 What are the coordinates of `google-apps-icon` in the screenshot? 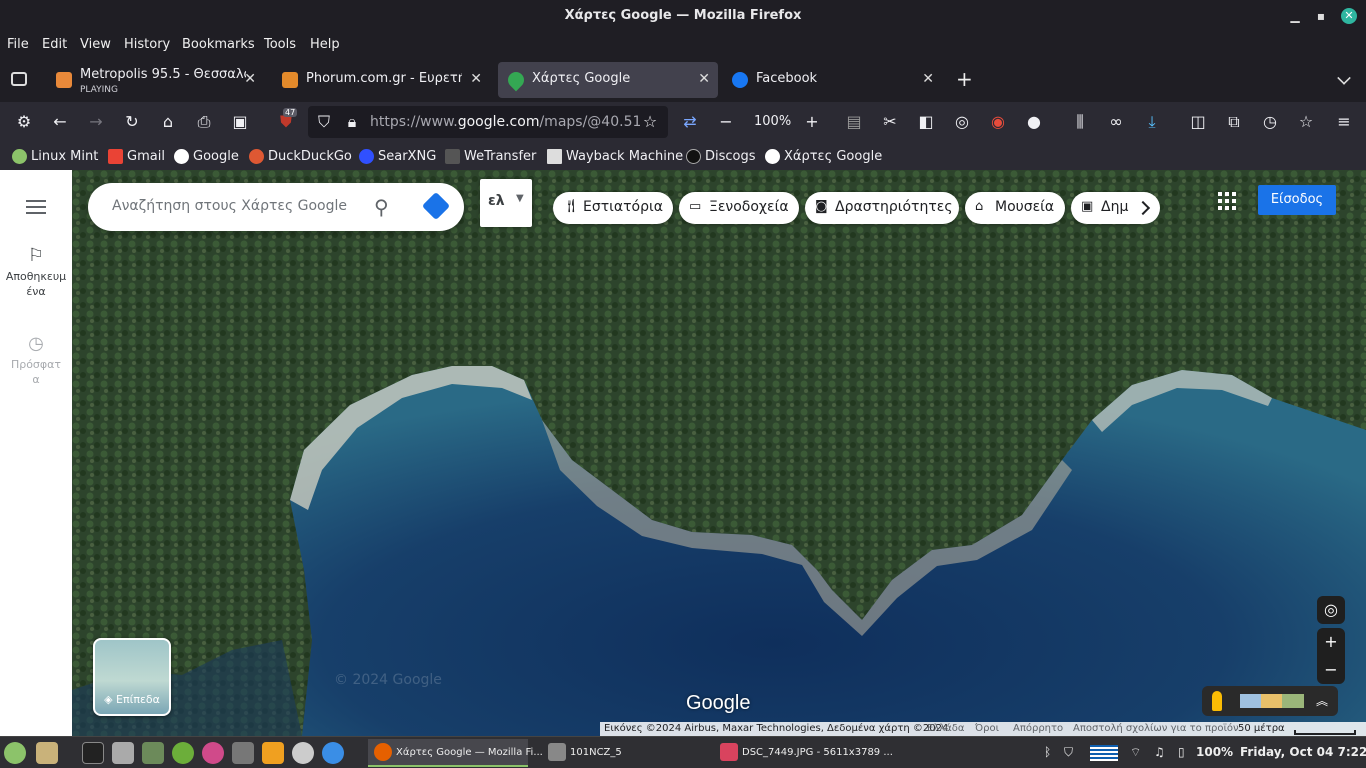 It's located at (1227, 201).